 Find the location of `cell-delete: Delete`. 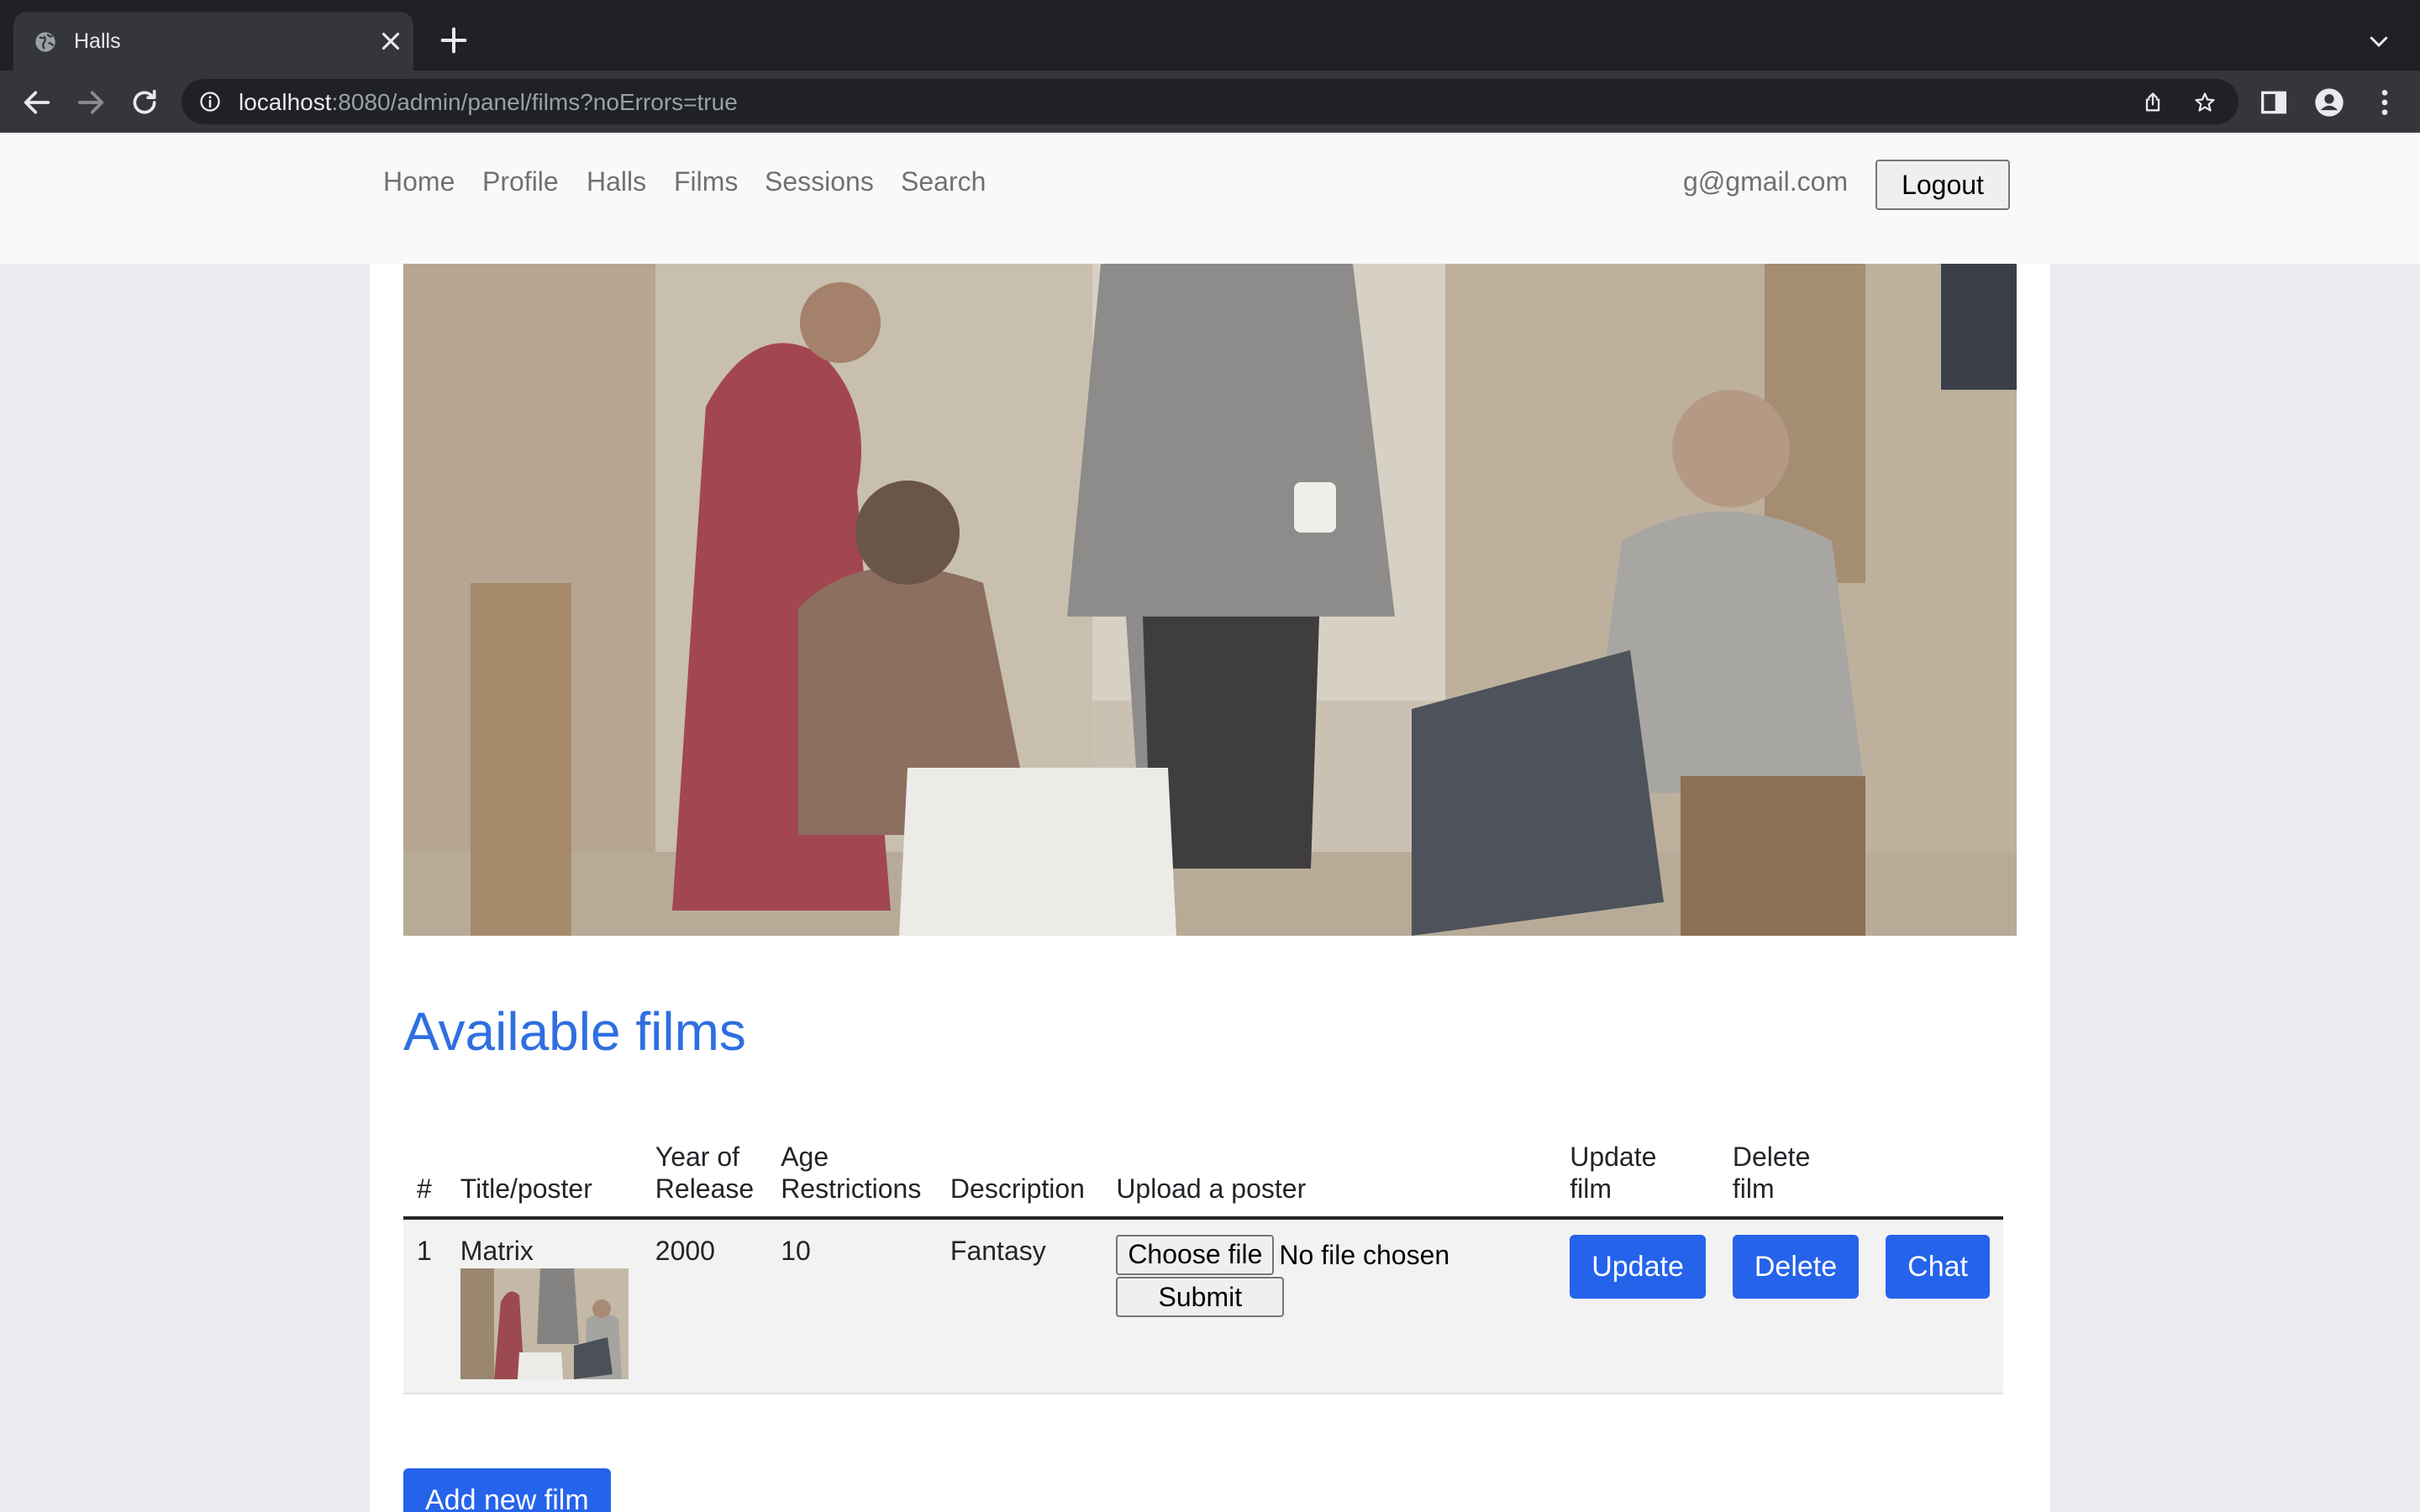

cell-delete: Delete is located at coordinates (1796, 1306).